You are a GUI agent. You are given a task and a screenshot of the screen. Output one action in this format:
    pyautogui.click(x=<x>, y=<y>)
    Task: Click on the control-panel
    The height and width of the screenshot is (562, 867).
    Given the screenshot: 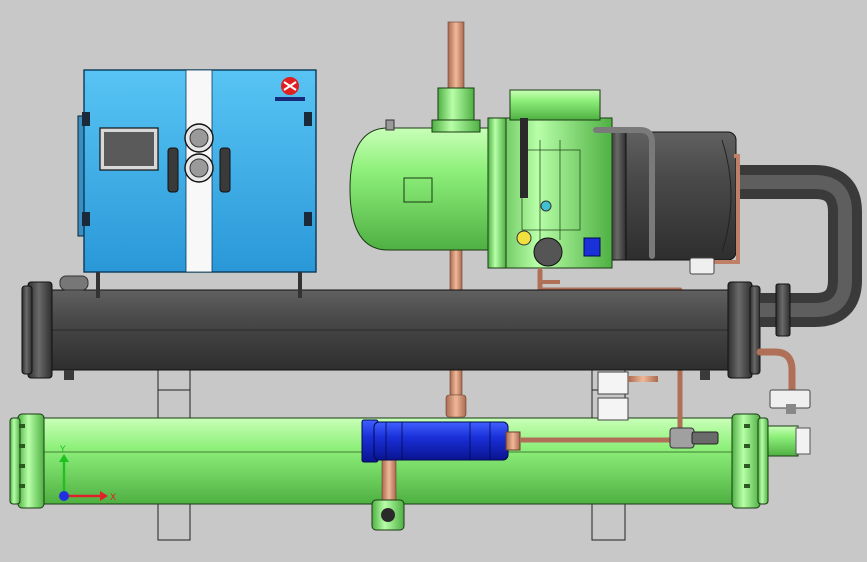 What is the action you would take?
    pyautogui.click(x=188, y=183)
    